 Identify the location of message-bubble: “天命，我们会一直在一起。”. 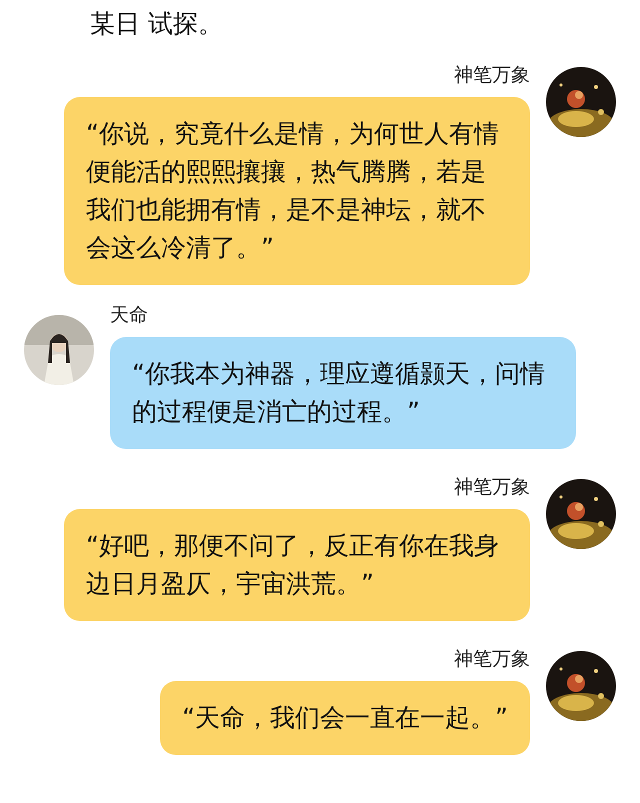
(345, 718).